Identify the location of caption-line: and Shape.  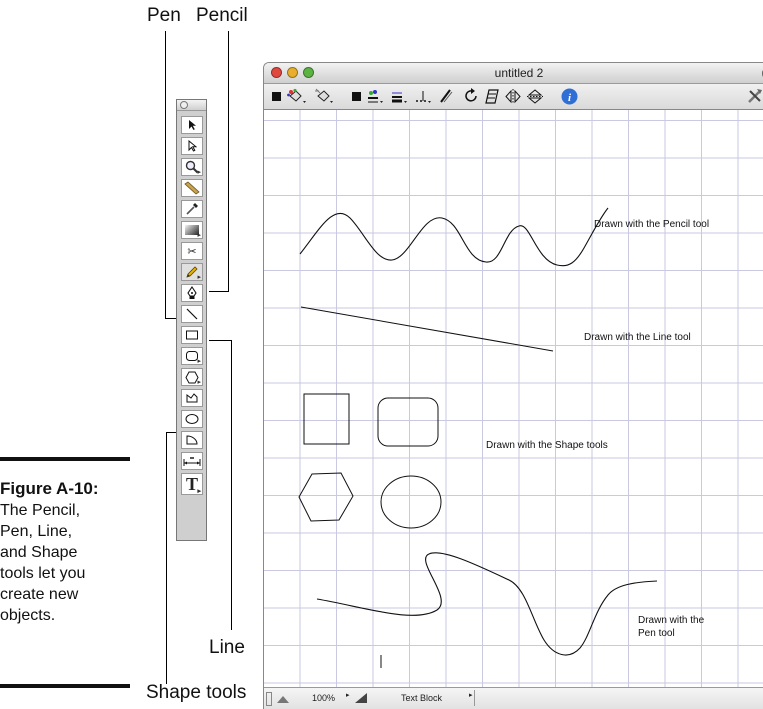
(39, 552).